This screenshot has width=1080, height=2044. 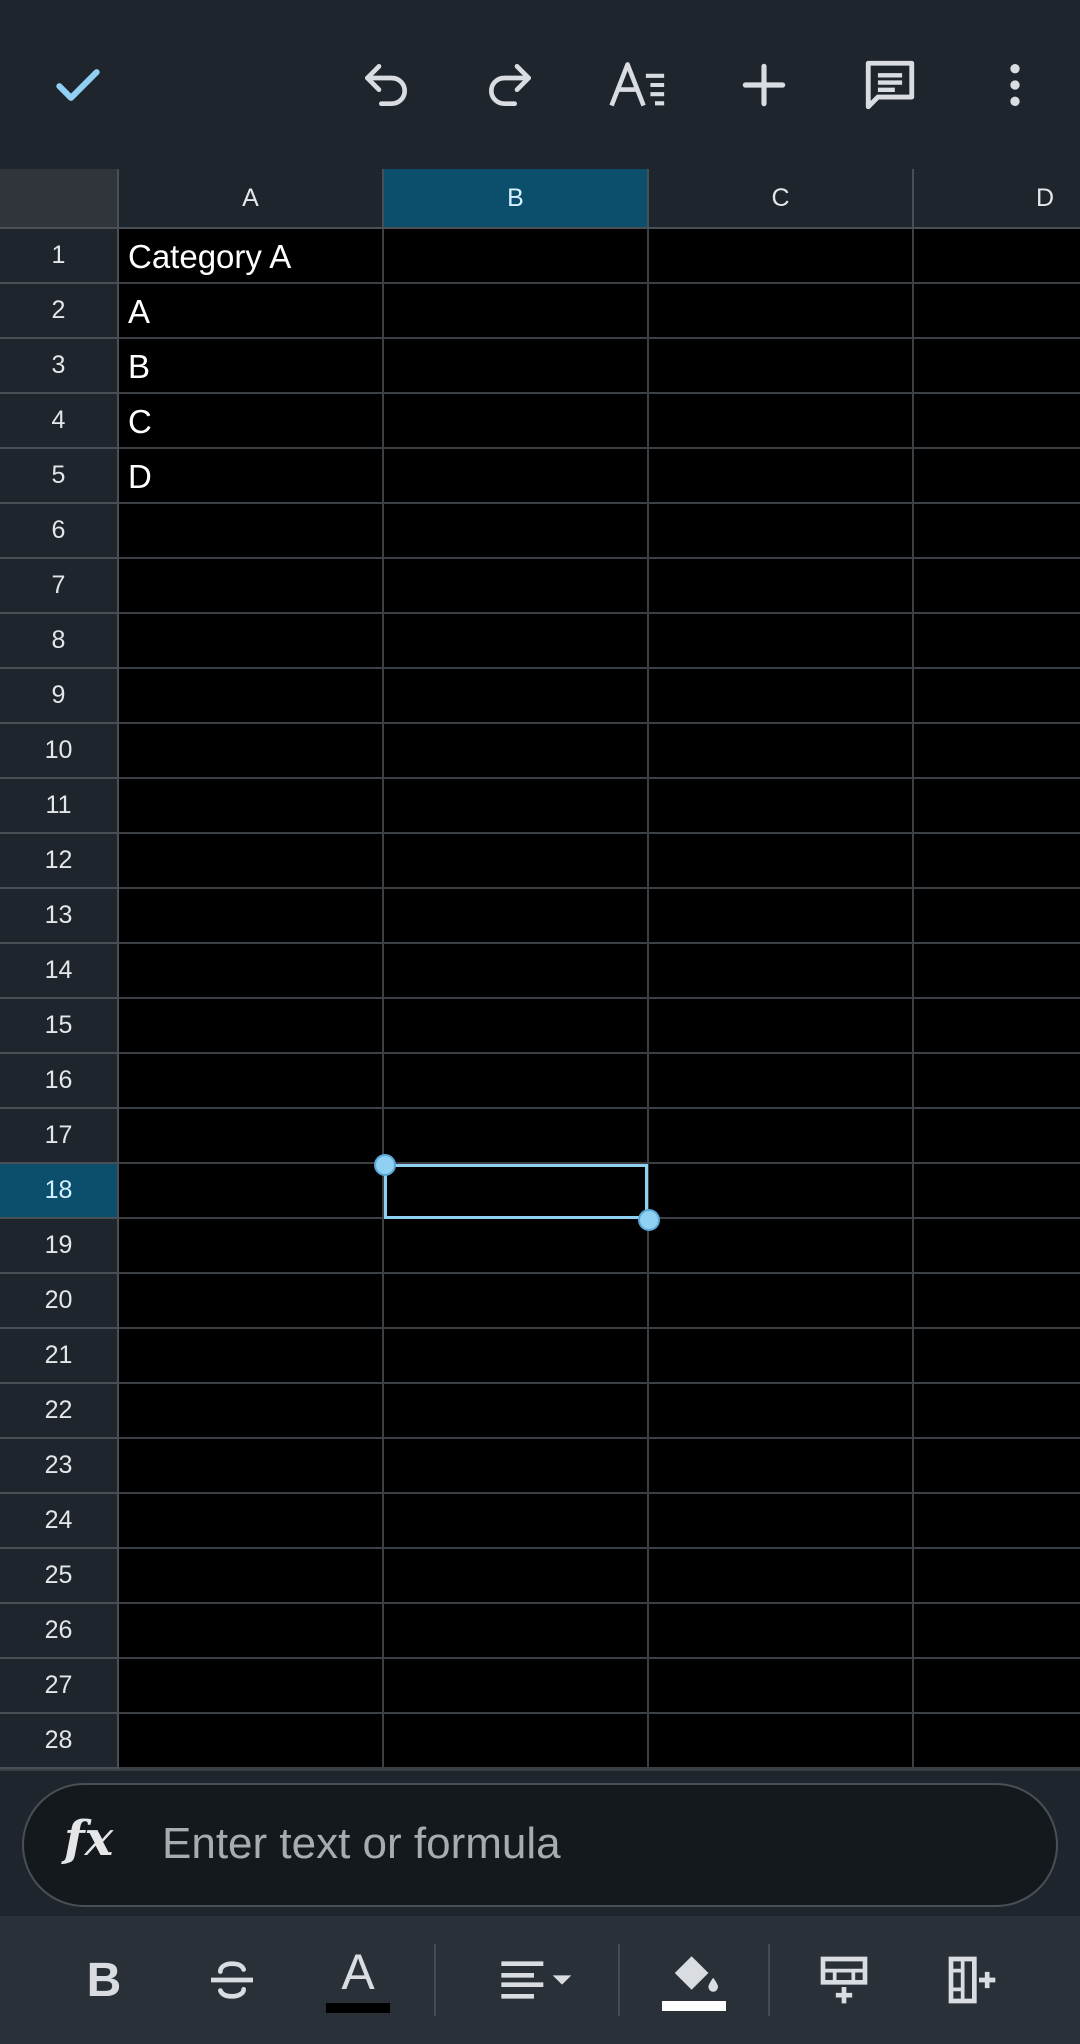 What do you see at coordinates (59, 641) in the screenshot?
I see `row-header-8: 8` at bounding box center [59, 641].